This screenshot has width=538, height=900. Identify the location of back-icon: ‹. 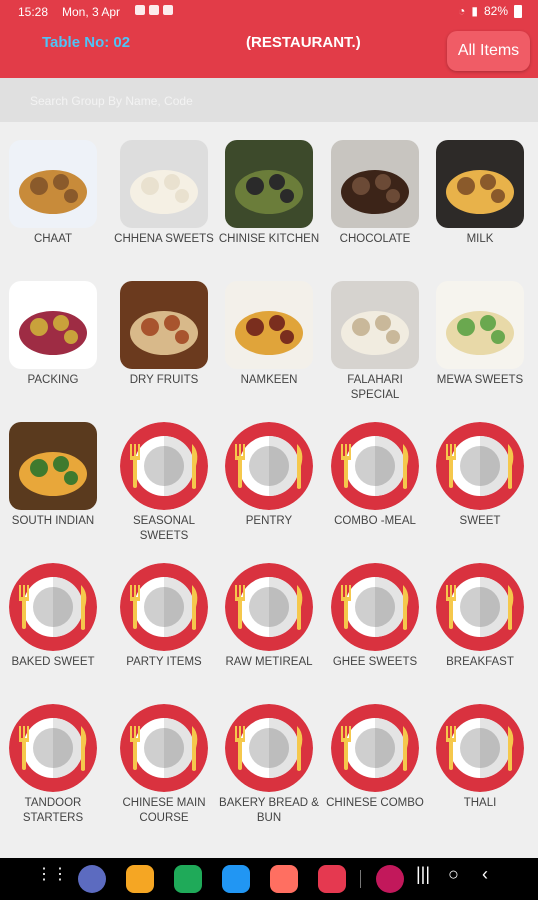
(485, 874).